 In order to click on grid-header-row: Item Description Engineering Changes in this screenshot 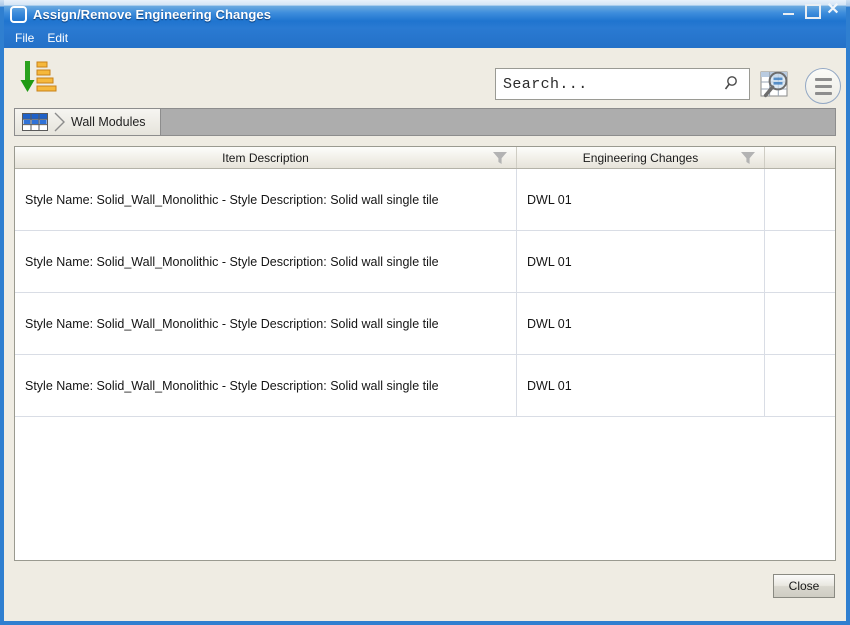, I will do `click(425, 158)`.